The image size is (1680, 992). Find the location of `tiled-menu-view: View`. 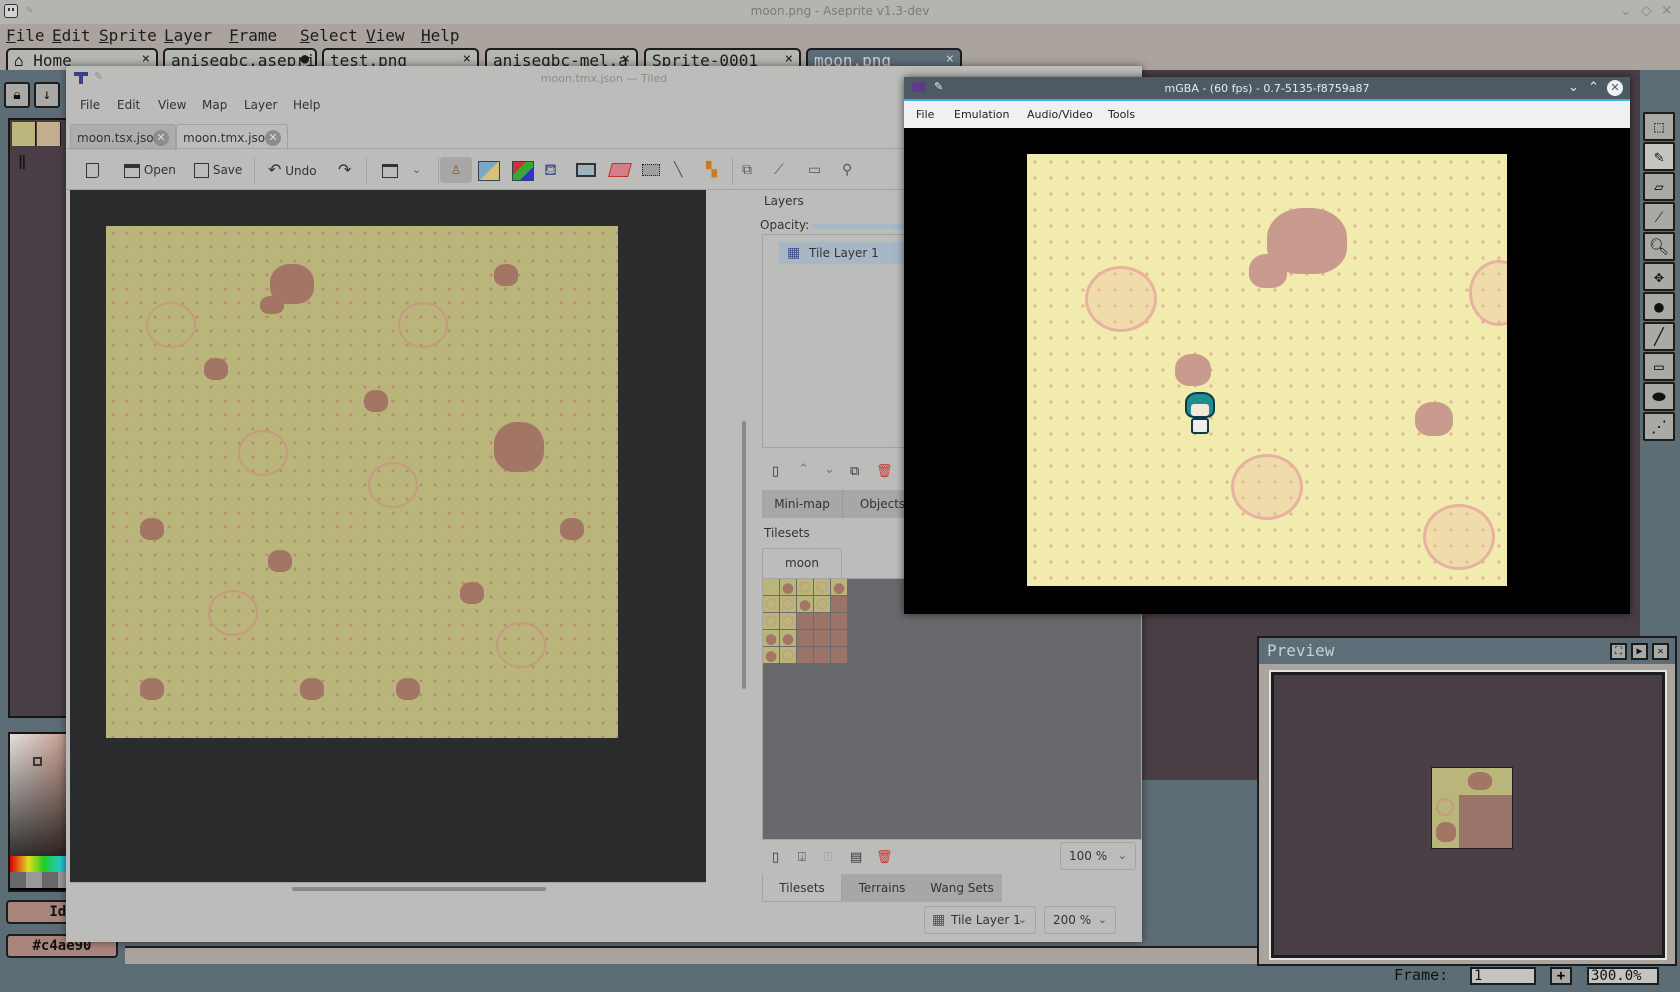

tiled-menu-view: View is located at coordinates (172, 105).